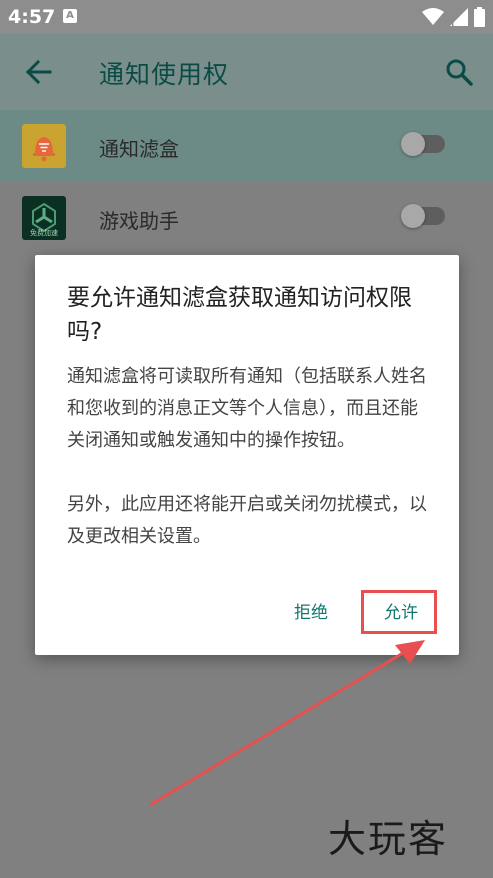  Describe the element at coordinates (70, 16) in the screenshot. I see `a-icon: A` at that location.